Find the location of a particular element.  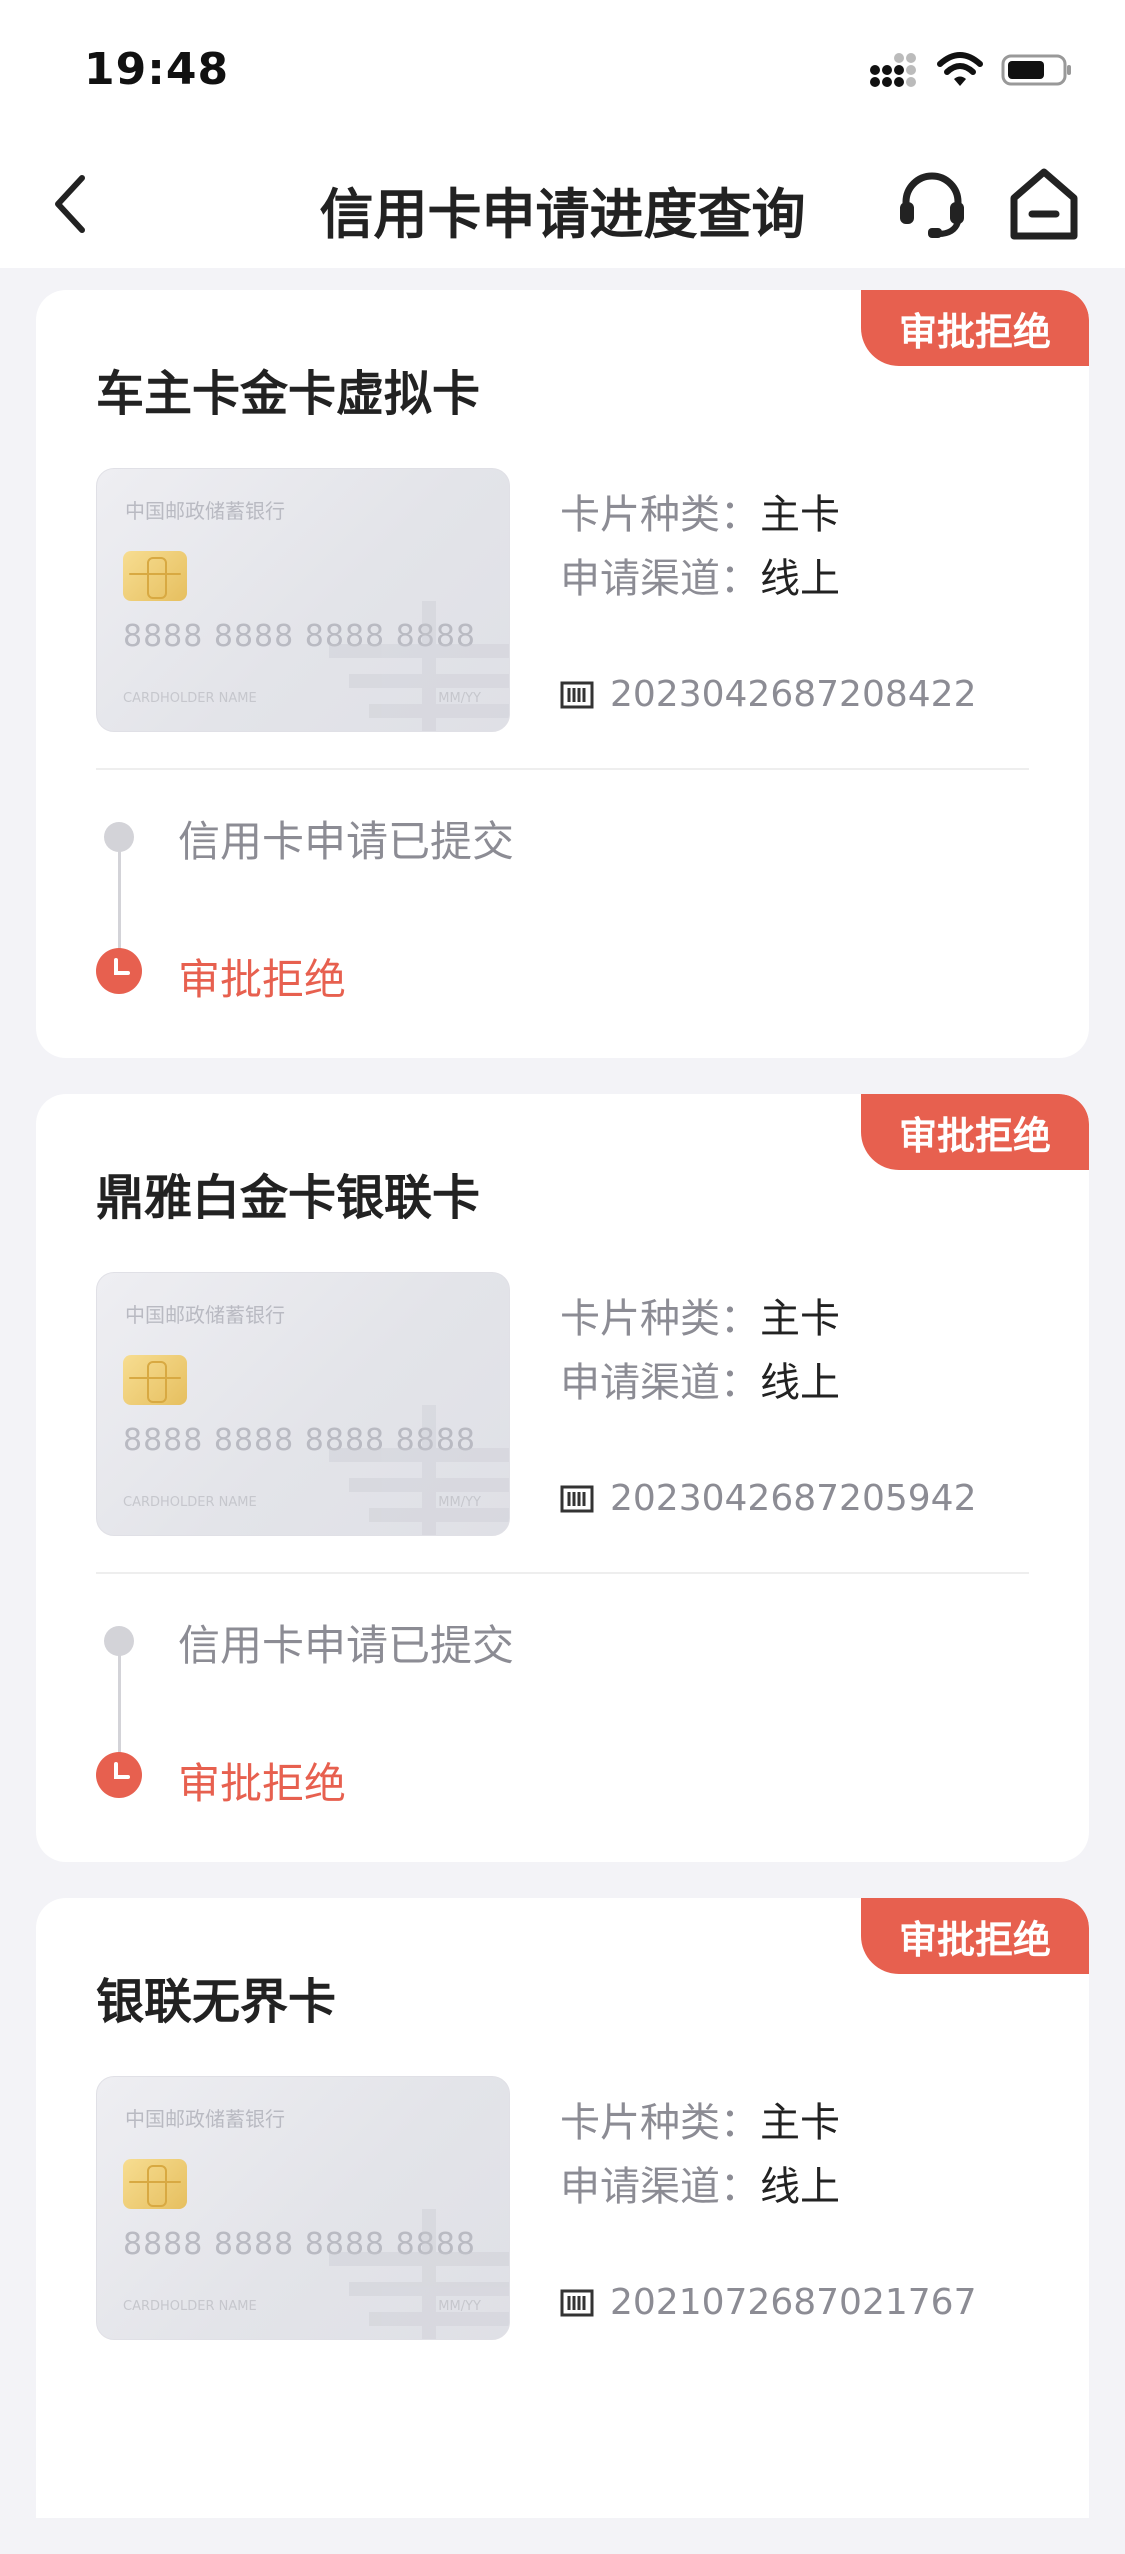

card-name: 鼎雅白金卡银联卡 is located at coordinates (288, 1198).